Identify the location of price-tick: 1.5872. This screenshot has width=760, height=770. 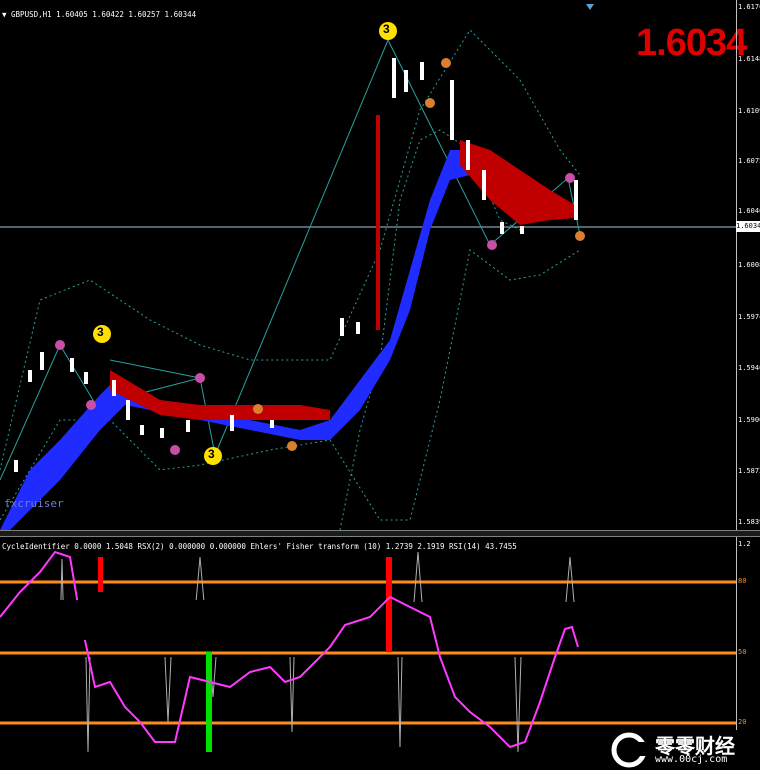
(749, 471).